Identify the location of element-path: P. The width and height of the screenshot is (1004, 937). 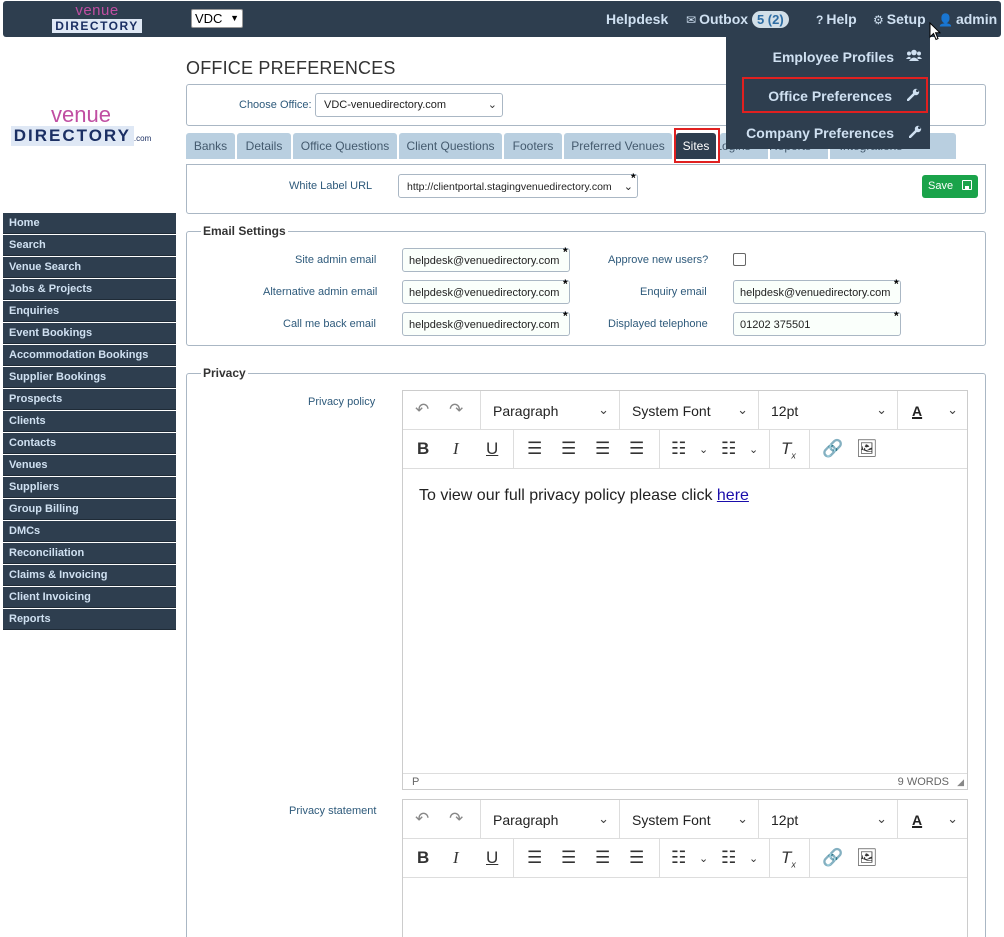
(415, 782).